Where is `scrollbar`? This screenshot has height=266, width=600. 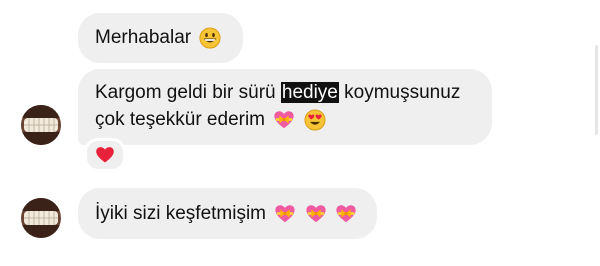
scrollbar is located at coordinates (596, 90).